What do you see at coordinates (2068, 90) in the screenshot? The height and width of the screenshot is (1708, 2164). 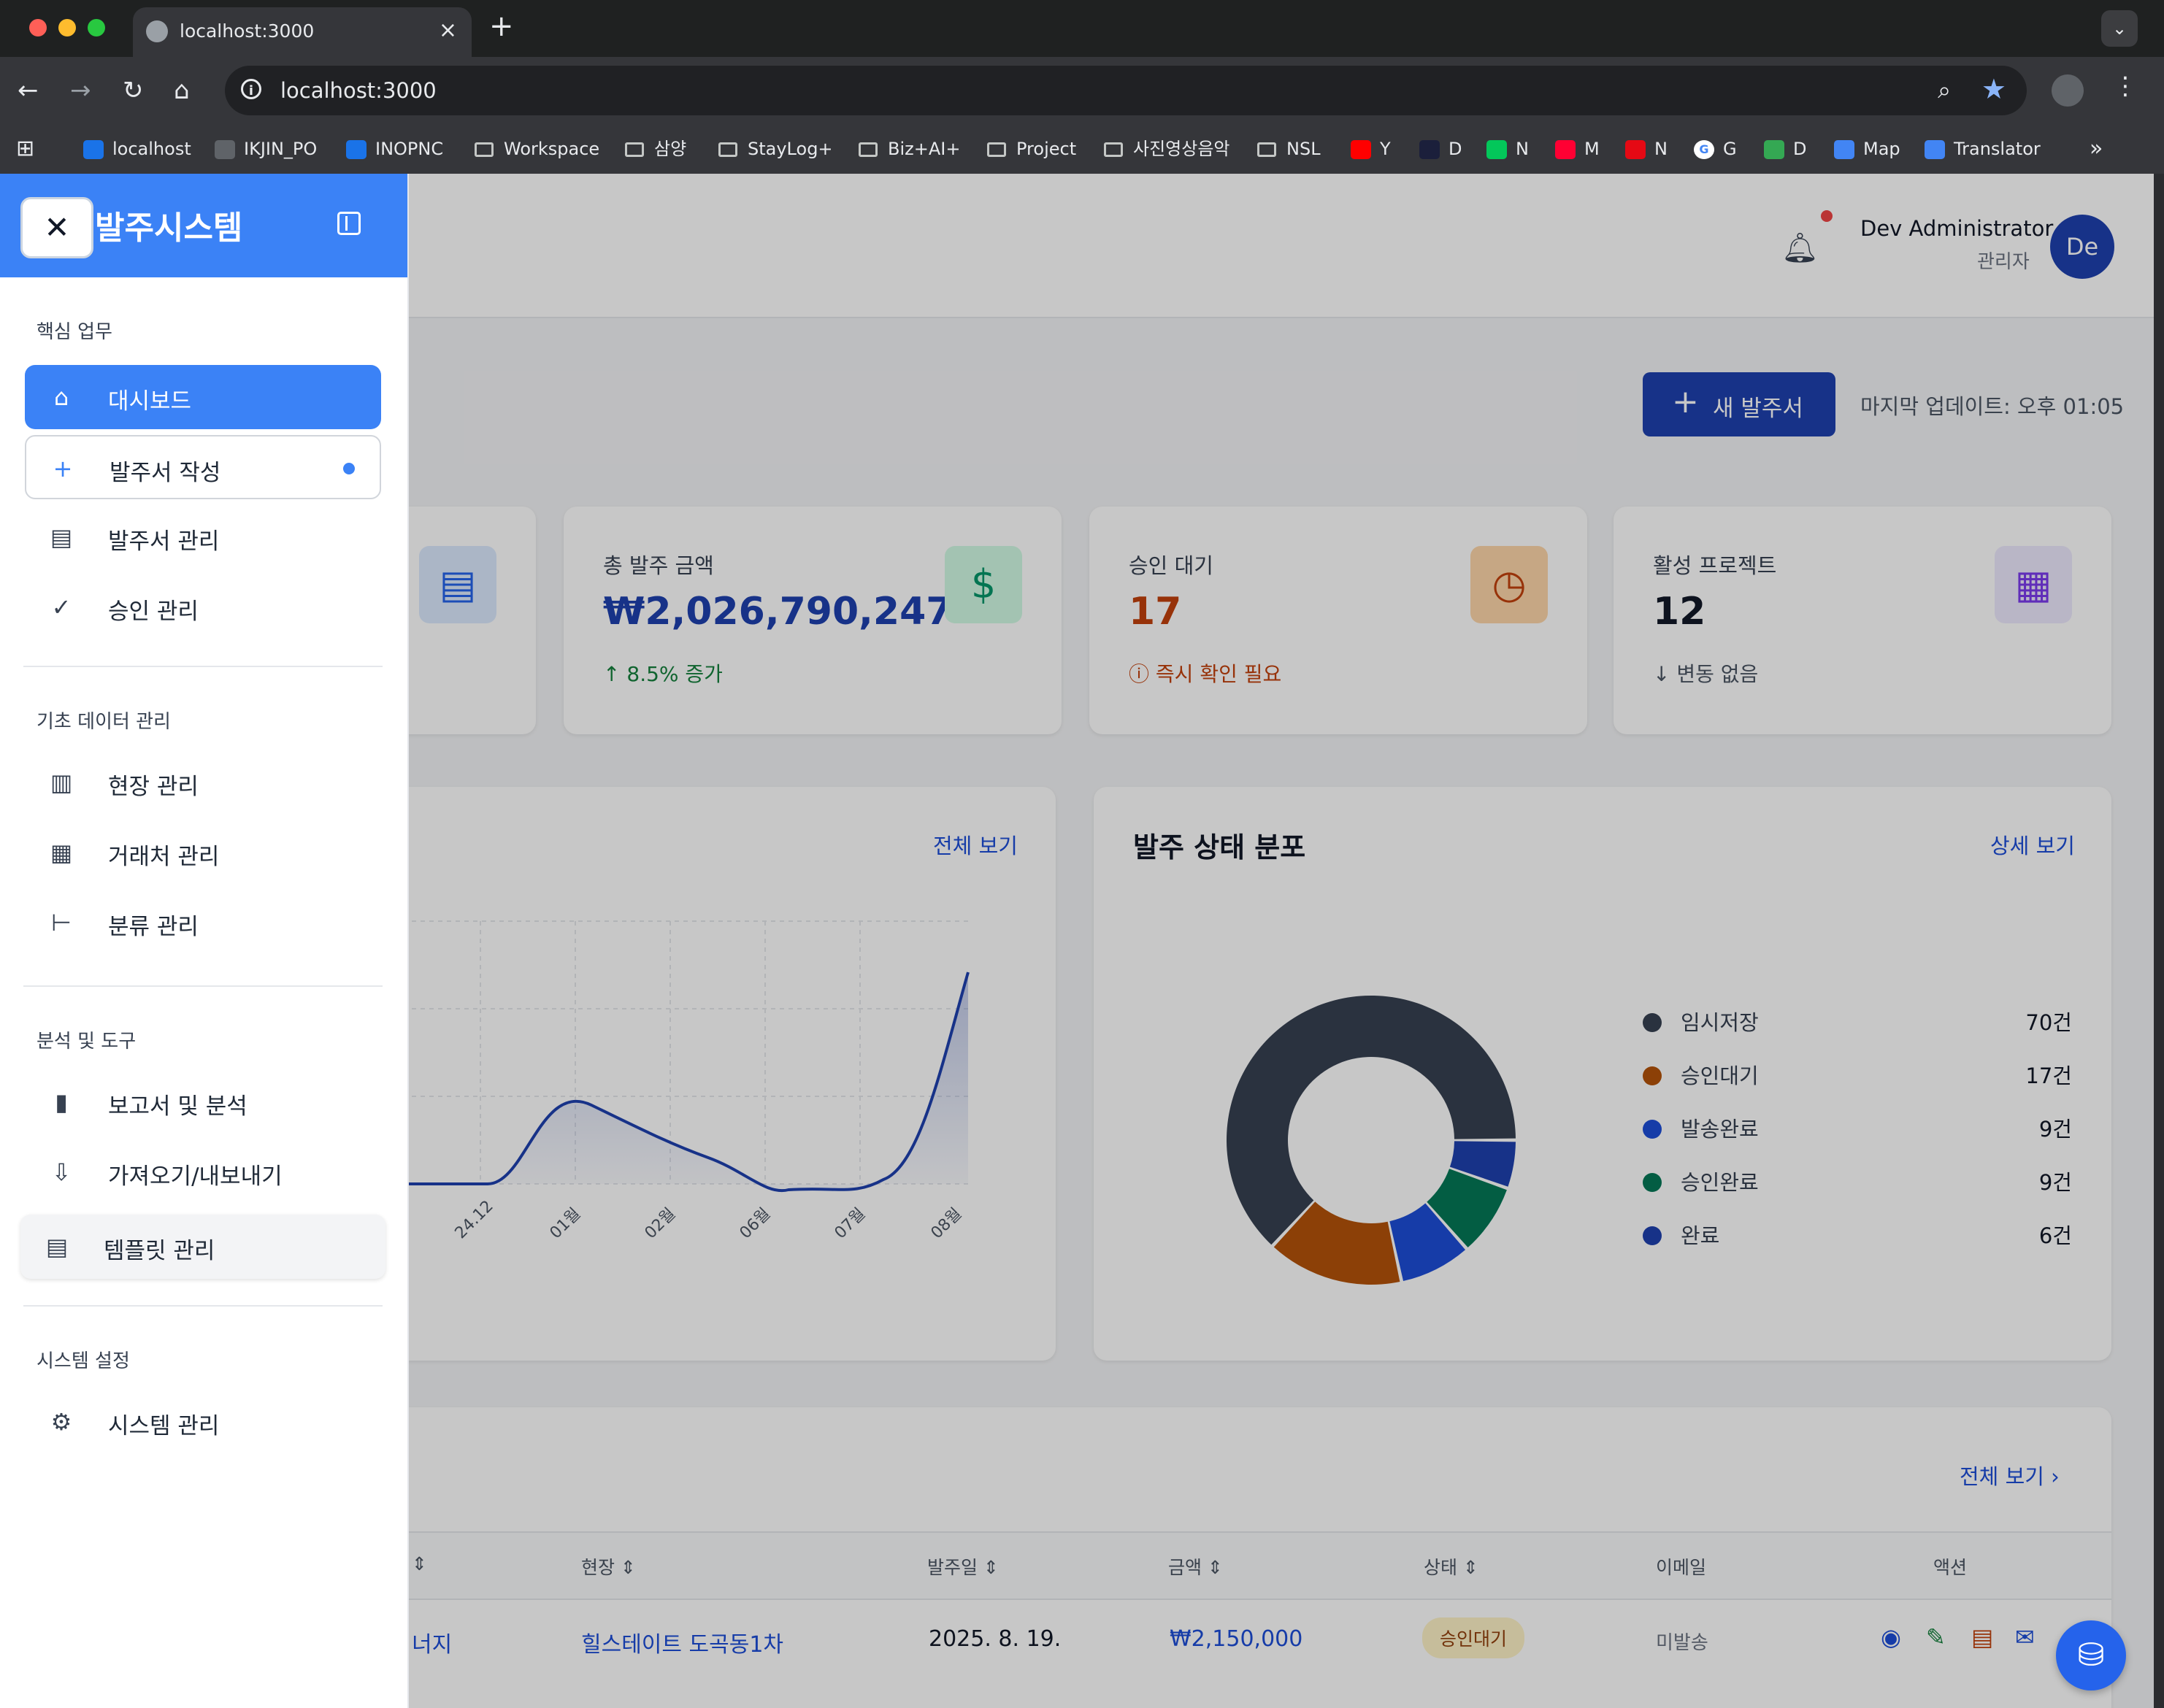 I see `profile-avatar` at bounding box center [2068, 90].